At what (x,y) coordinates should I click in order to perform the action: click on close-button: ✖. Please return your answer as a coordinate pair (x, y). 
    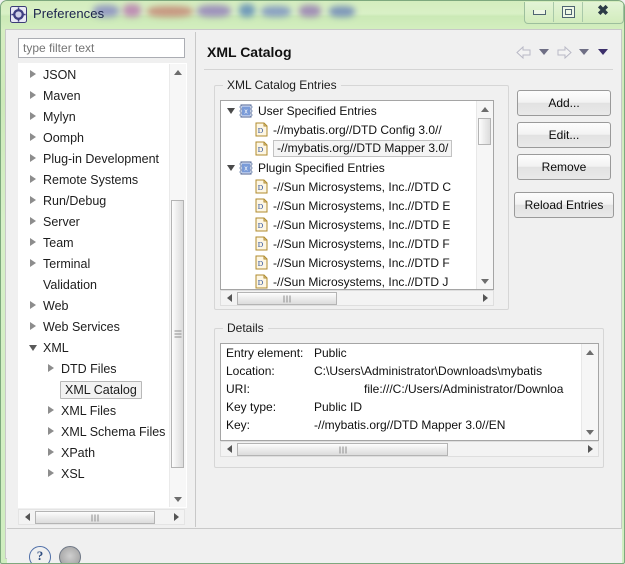
    Looking at the image, I should click on (603, 12).